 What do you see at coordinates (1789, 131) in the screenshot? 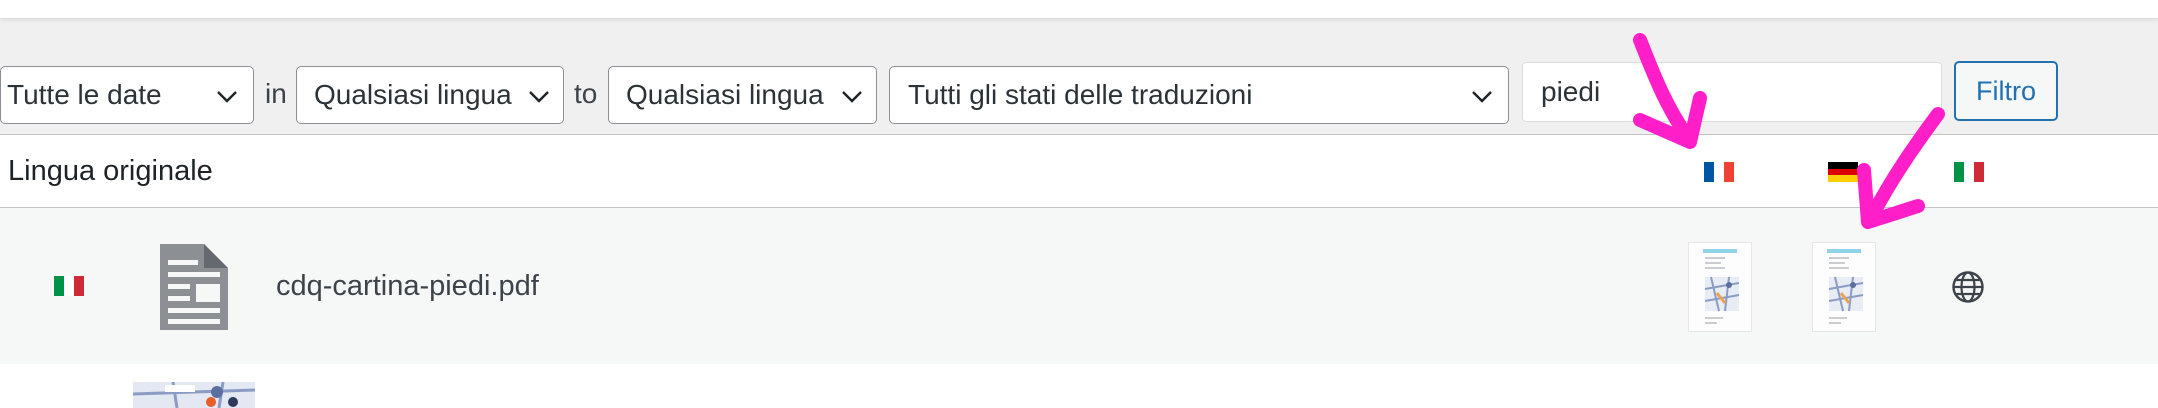
I see `annotation-arrows` at bounding box center [1789, 131].